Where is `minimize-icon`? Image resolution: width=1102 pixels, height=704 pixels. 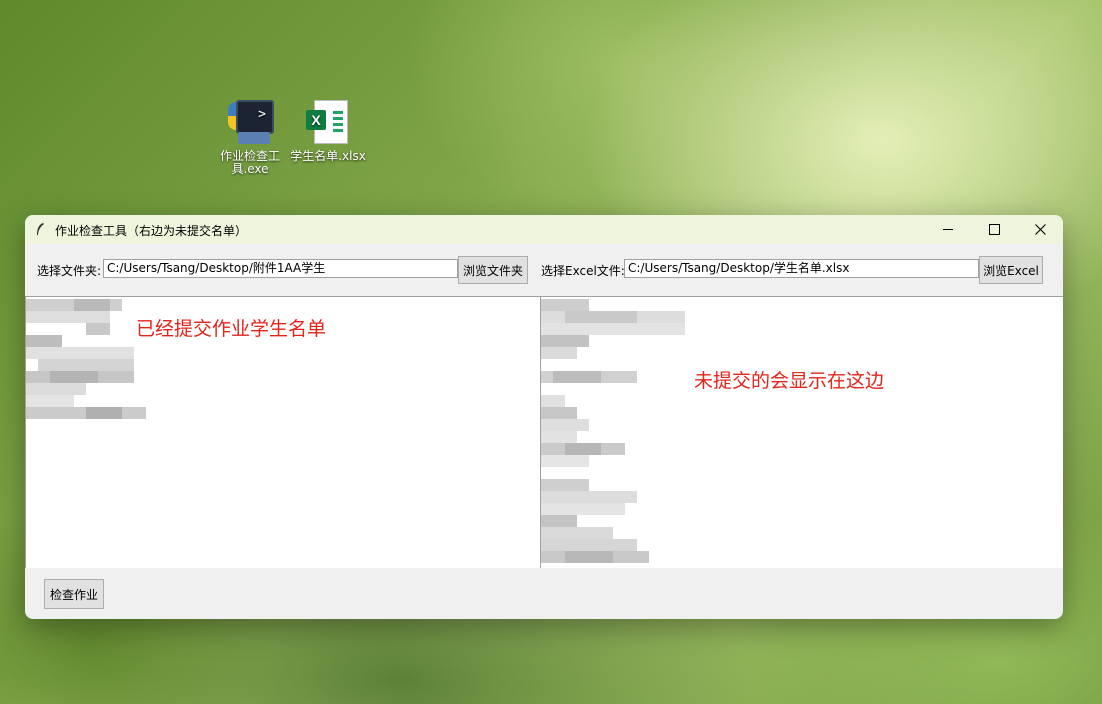
minimize-icon is located at coordinates (948, 229).